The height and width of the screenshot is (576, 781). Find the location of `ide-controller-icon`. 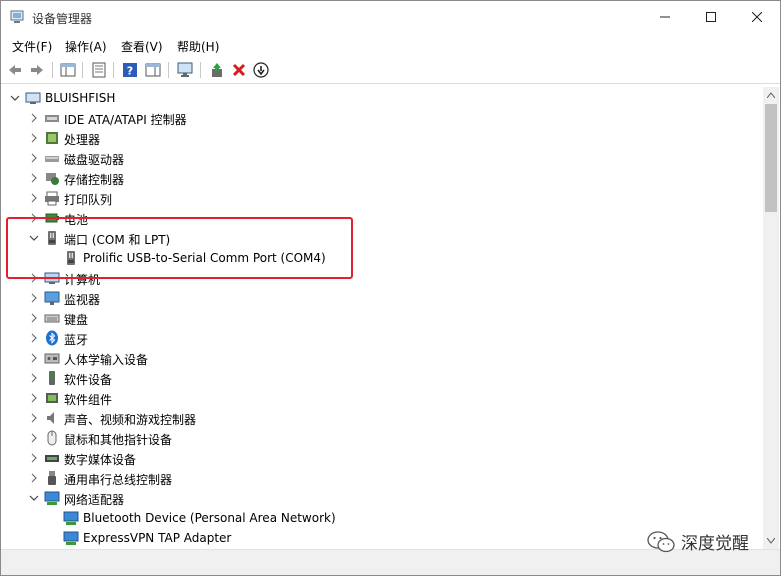

ide-controller-icon is located at coordinates (52, 118).